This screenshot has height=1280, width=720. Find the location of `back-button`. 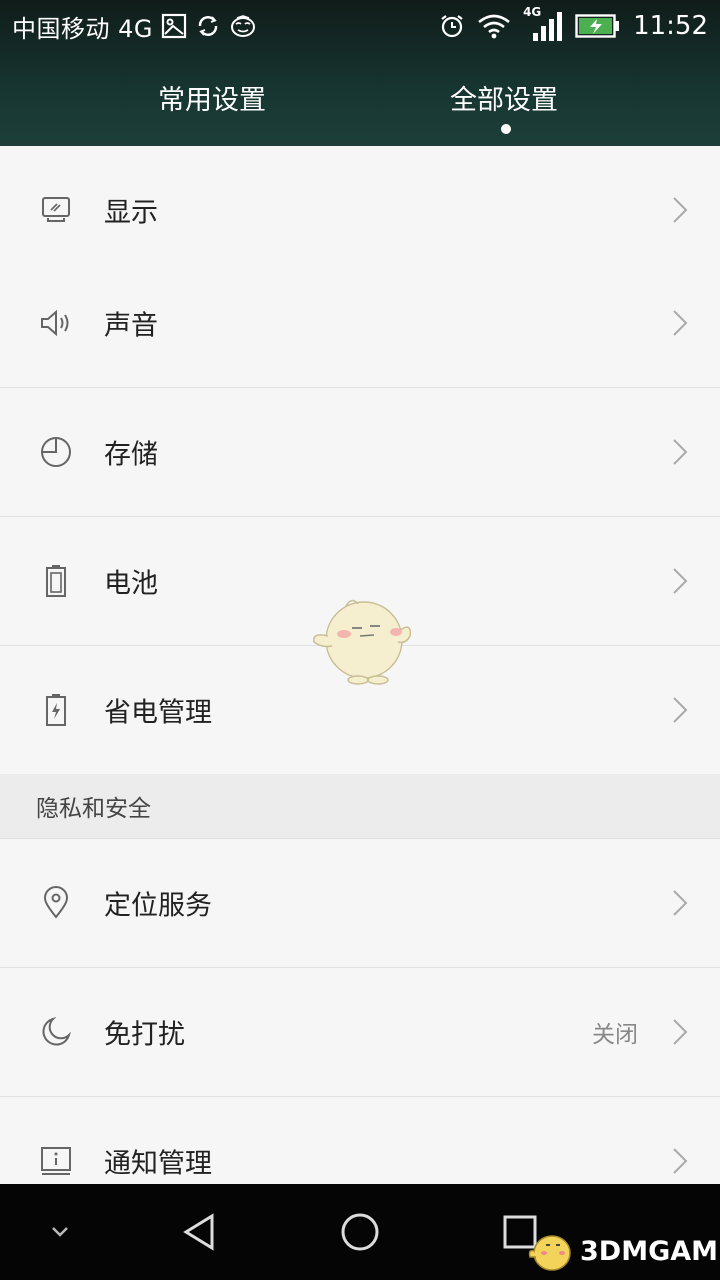

back-button is located at coordinates (200, 1232).